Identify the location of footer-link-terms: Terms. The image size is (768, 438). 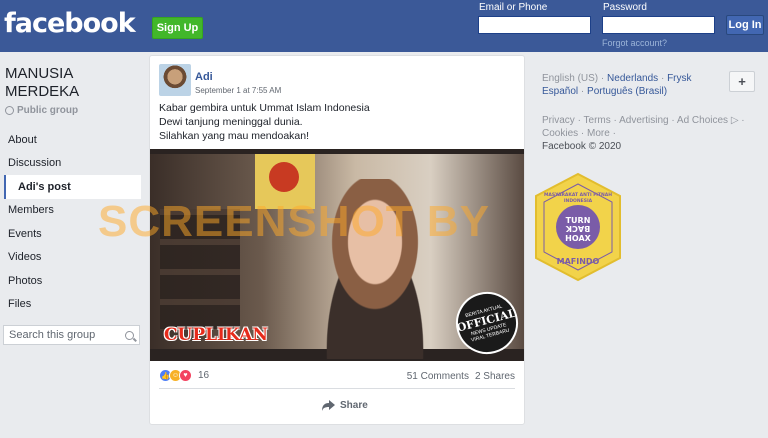
(597, 120).